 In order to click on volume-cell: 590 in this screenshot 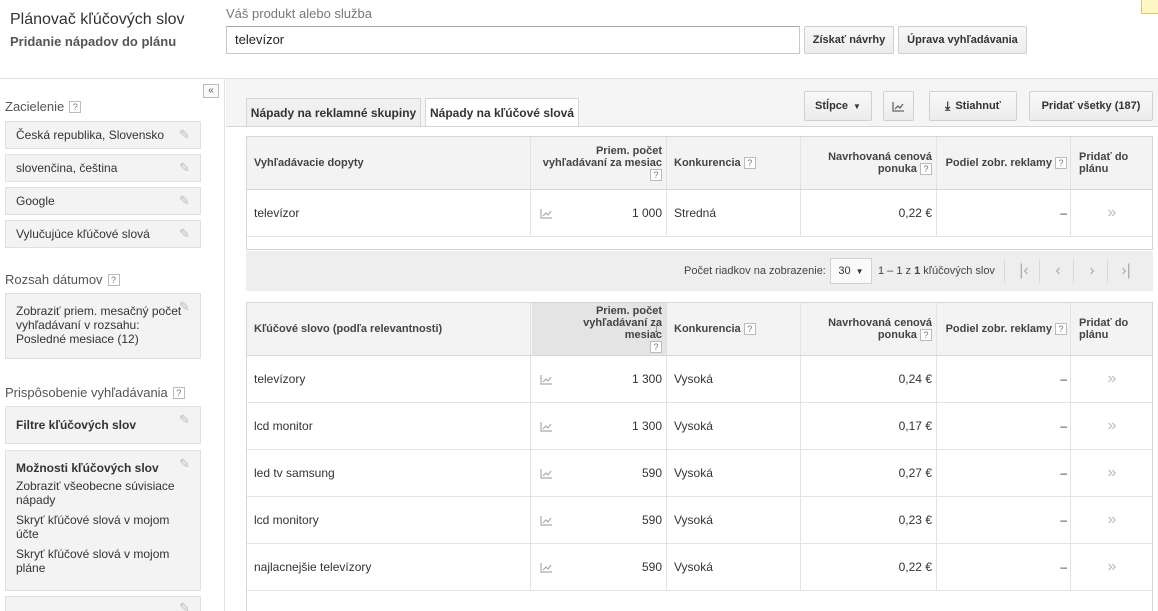, I will do `click(651, 567)`.